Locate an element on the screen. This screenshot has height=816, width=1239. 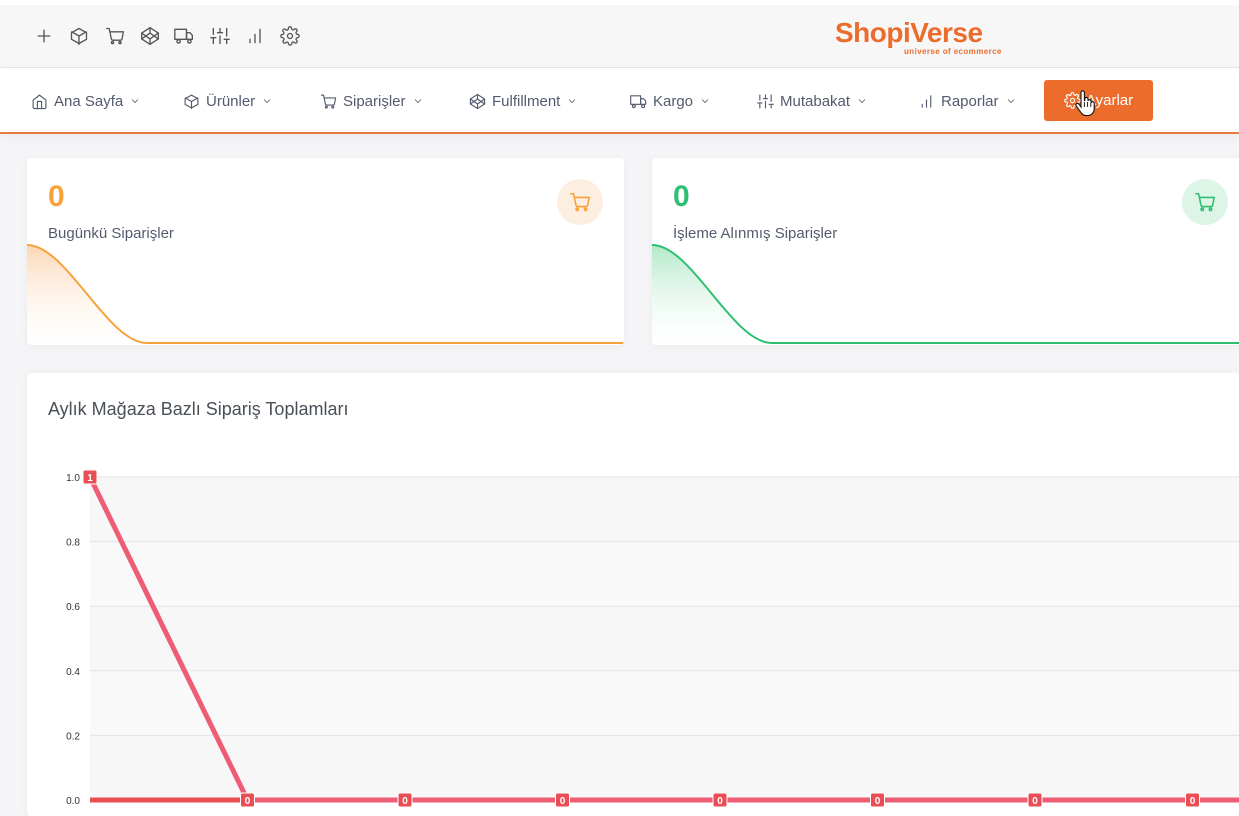
home-icon is located at coordinates (39, 101).